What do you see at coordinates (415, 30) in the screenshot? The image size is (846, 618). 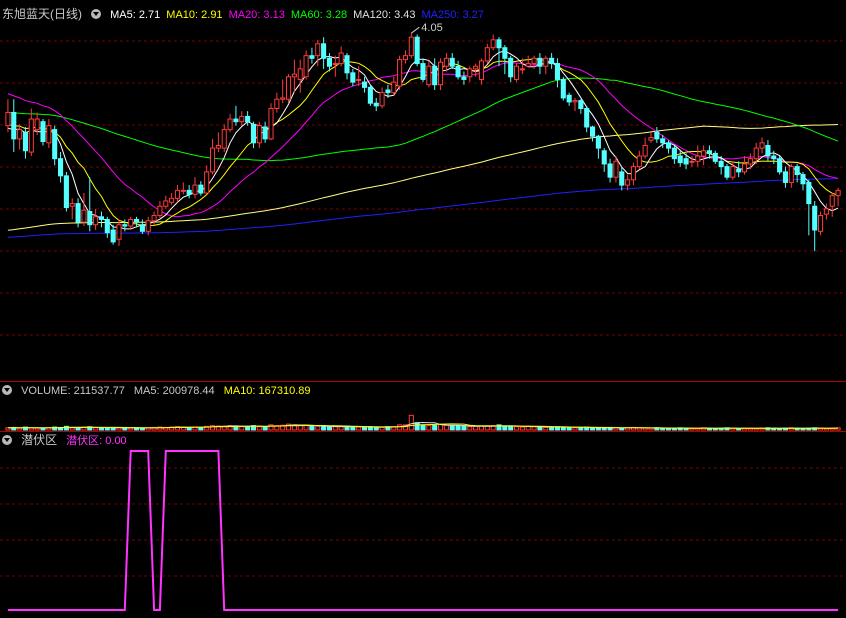 I see `high-marker-arrow` at bounding box center [415, 30].